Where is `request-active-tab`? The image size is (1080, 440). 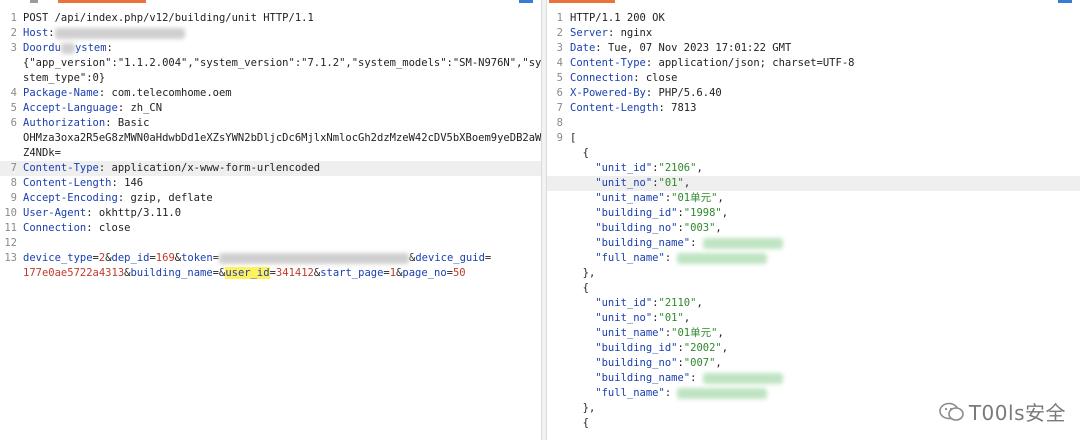
request-active-tab is located at coordinates (102, 1).